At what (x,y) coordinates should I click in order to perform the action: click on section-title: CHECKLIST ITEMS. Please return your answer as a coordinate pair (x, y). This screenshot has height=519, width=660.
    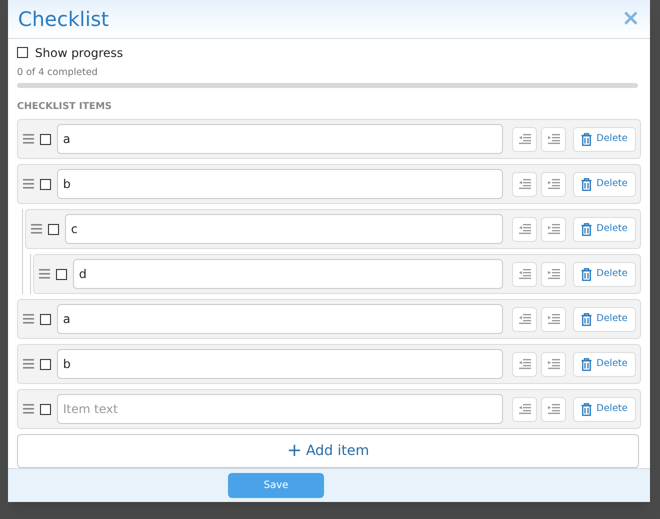
    Looking at the image, I should click on (65, 107).